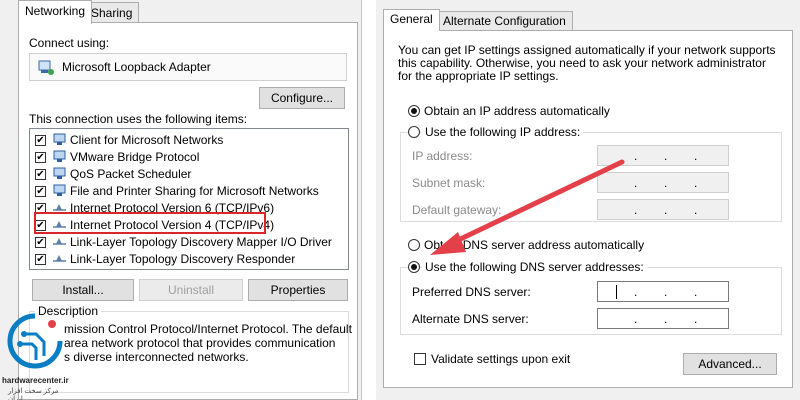  Describe the element at coordinates (33, 394) in the screenshot. I see `logo-subtitle: مرکز سخت افزار ایران` at that location.